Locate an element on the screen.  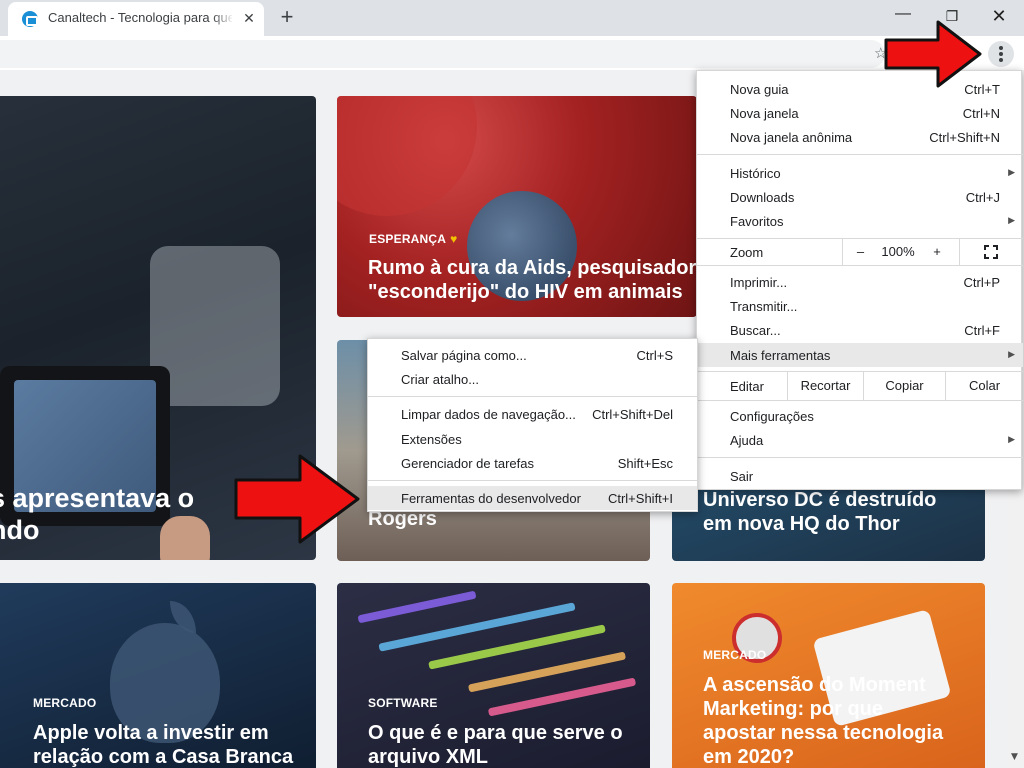
zoom-in-button: + is located at coordinates (937, 252).